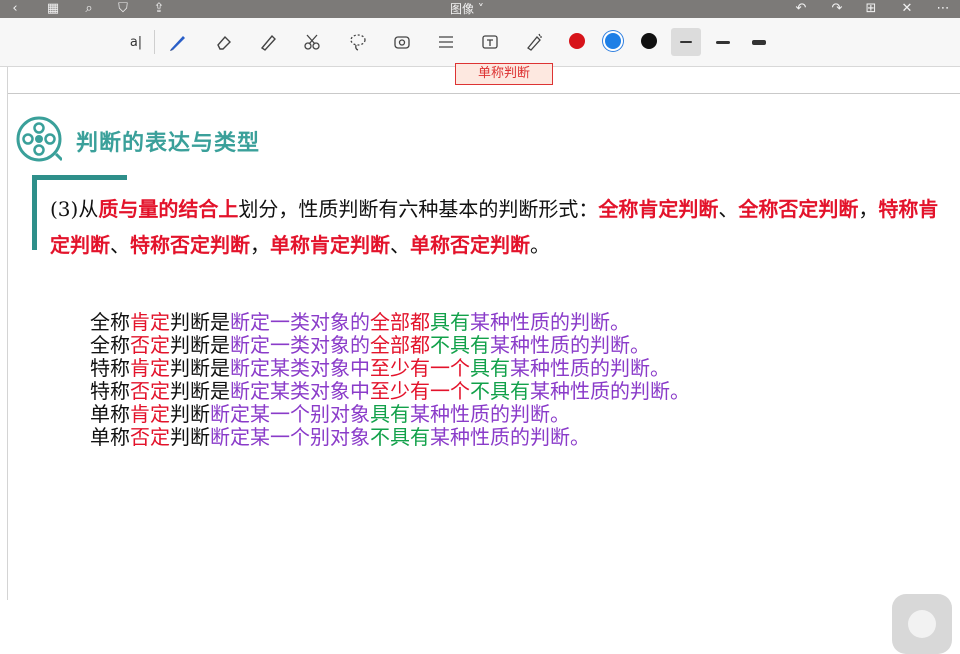  I want to click on section-title: 判断的表达与类型, so click(168, 143).